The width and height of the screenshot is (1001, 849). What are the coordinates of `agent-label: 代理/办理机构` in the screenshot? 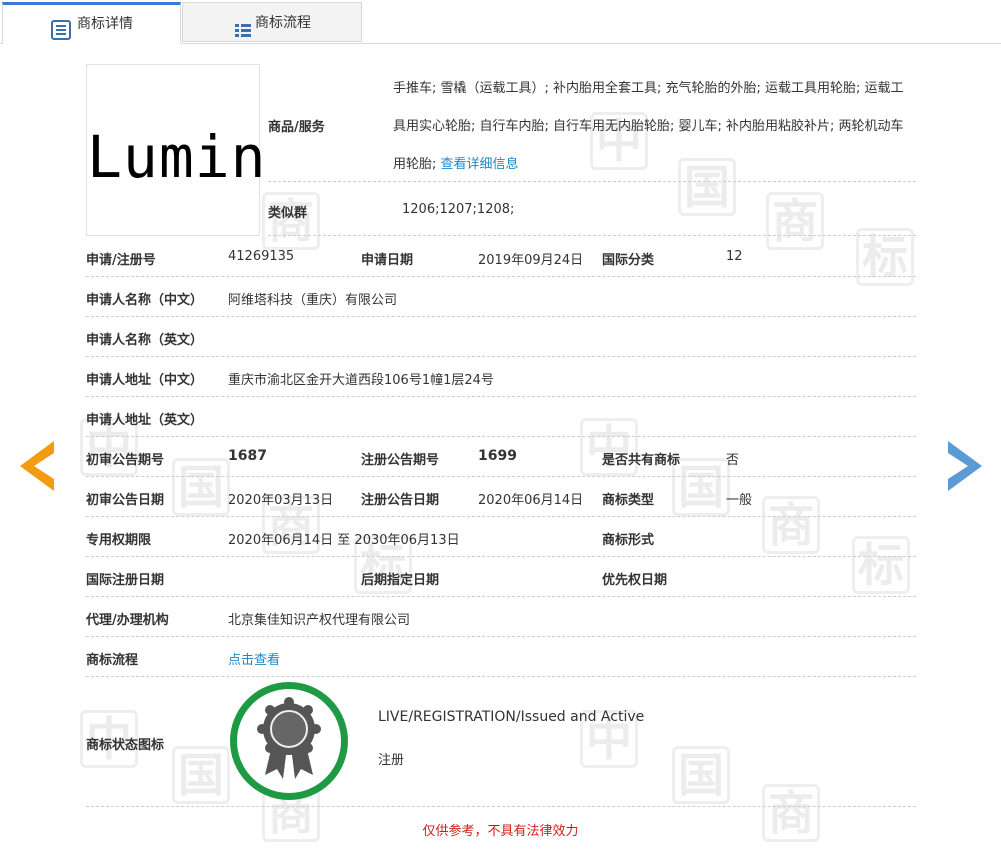 It's located at (127, 620).